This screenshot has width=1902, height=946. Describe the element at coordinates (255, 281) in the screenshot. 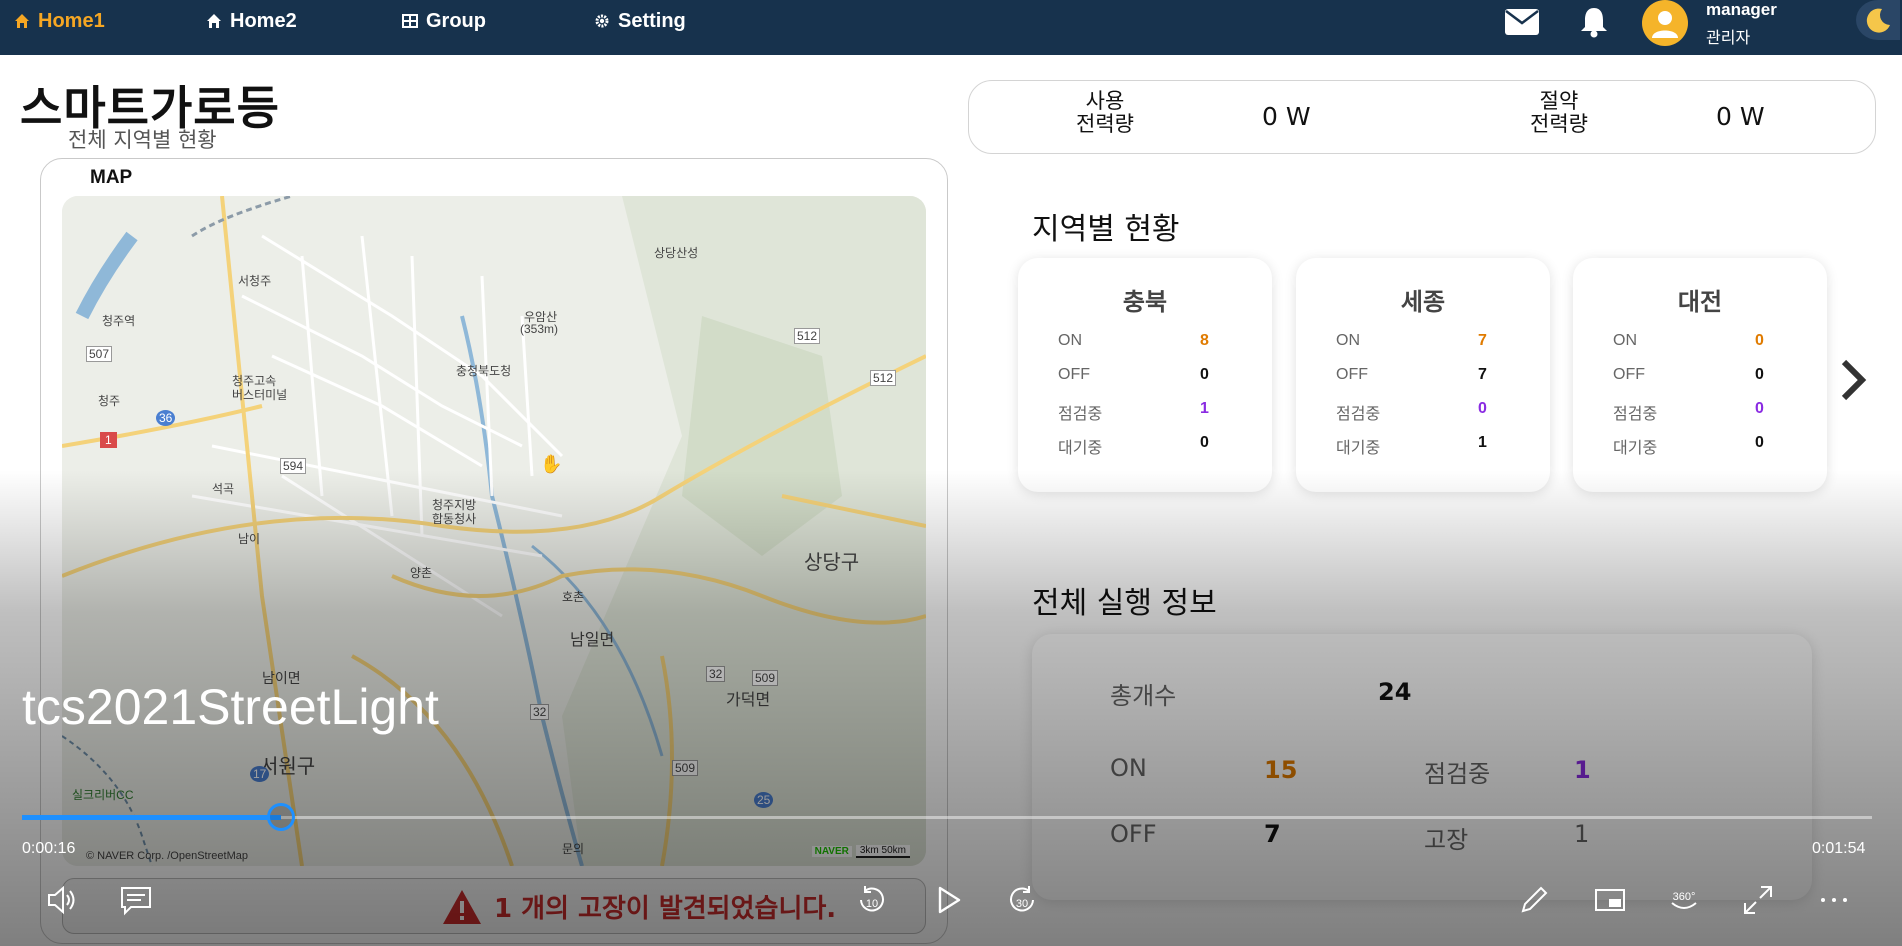

I see `map-label: 서청주` at that location.